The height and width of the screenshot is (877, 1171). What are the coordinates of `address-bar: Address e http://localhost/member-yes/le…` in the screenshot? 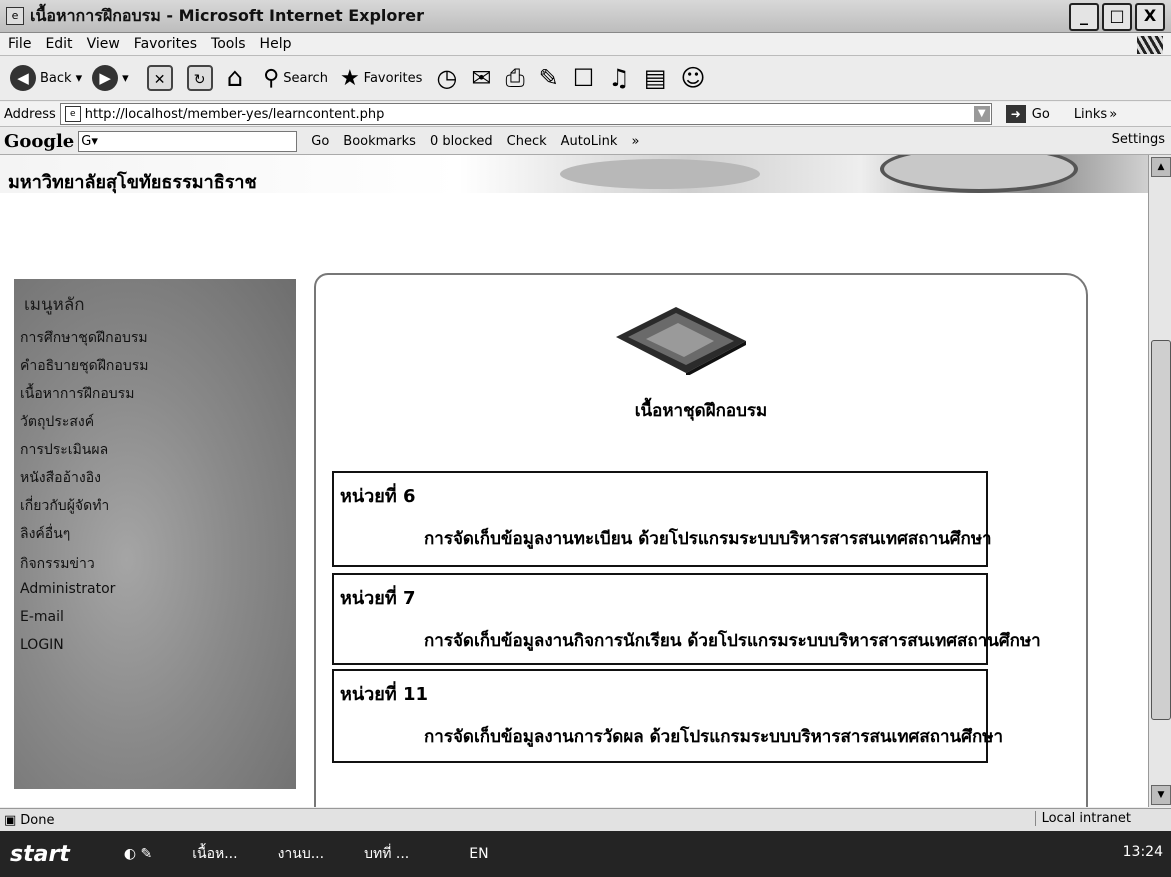 It's located at (585, 114).